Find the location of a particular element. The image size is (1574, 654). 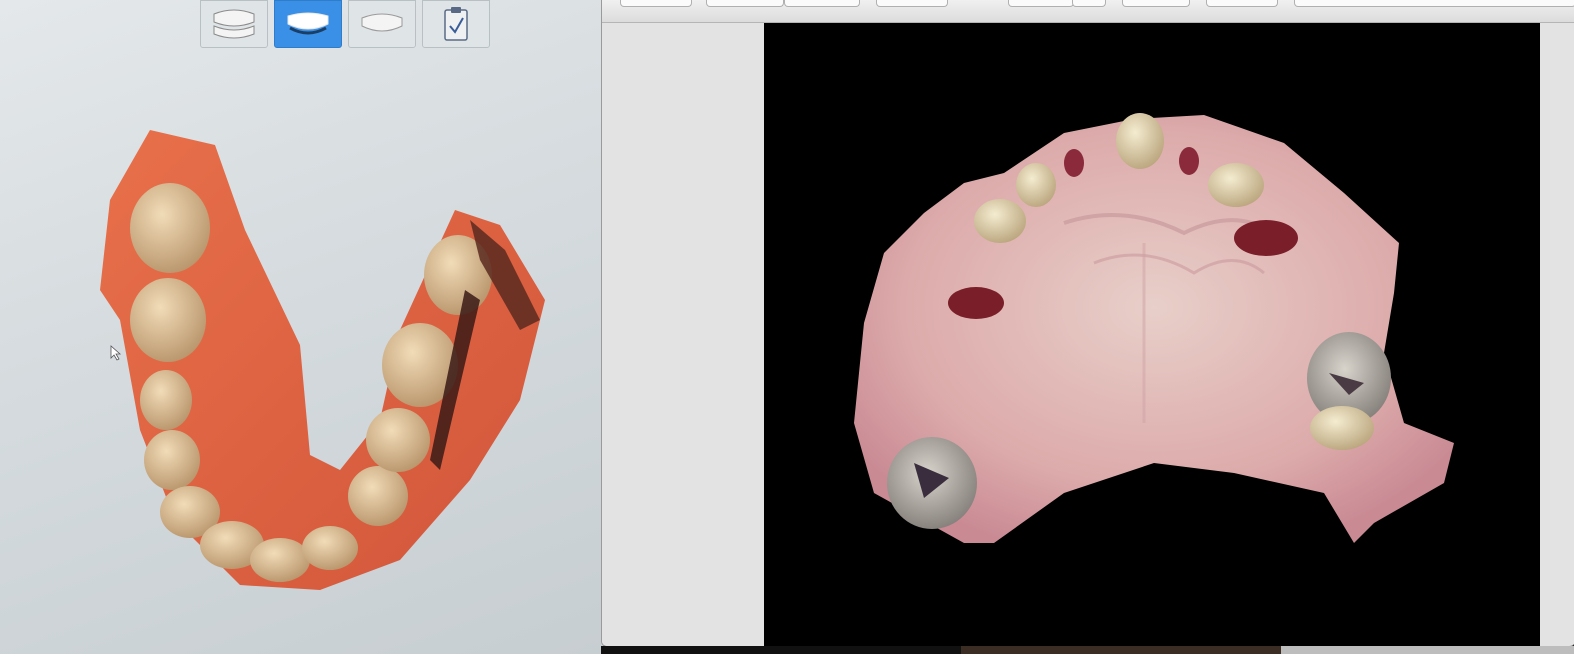

mouse-cursor-icon is located at coordinates (116, 353).